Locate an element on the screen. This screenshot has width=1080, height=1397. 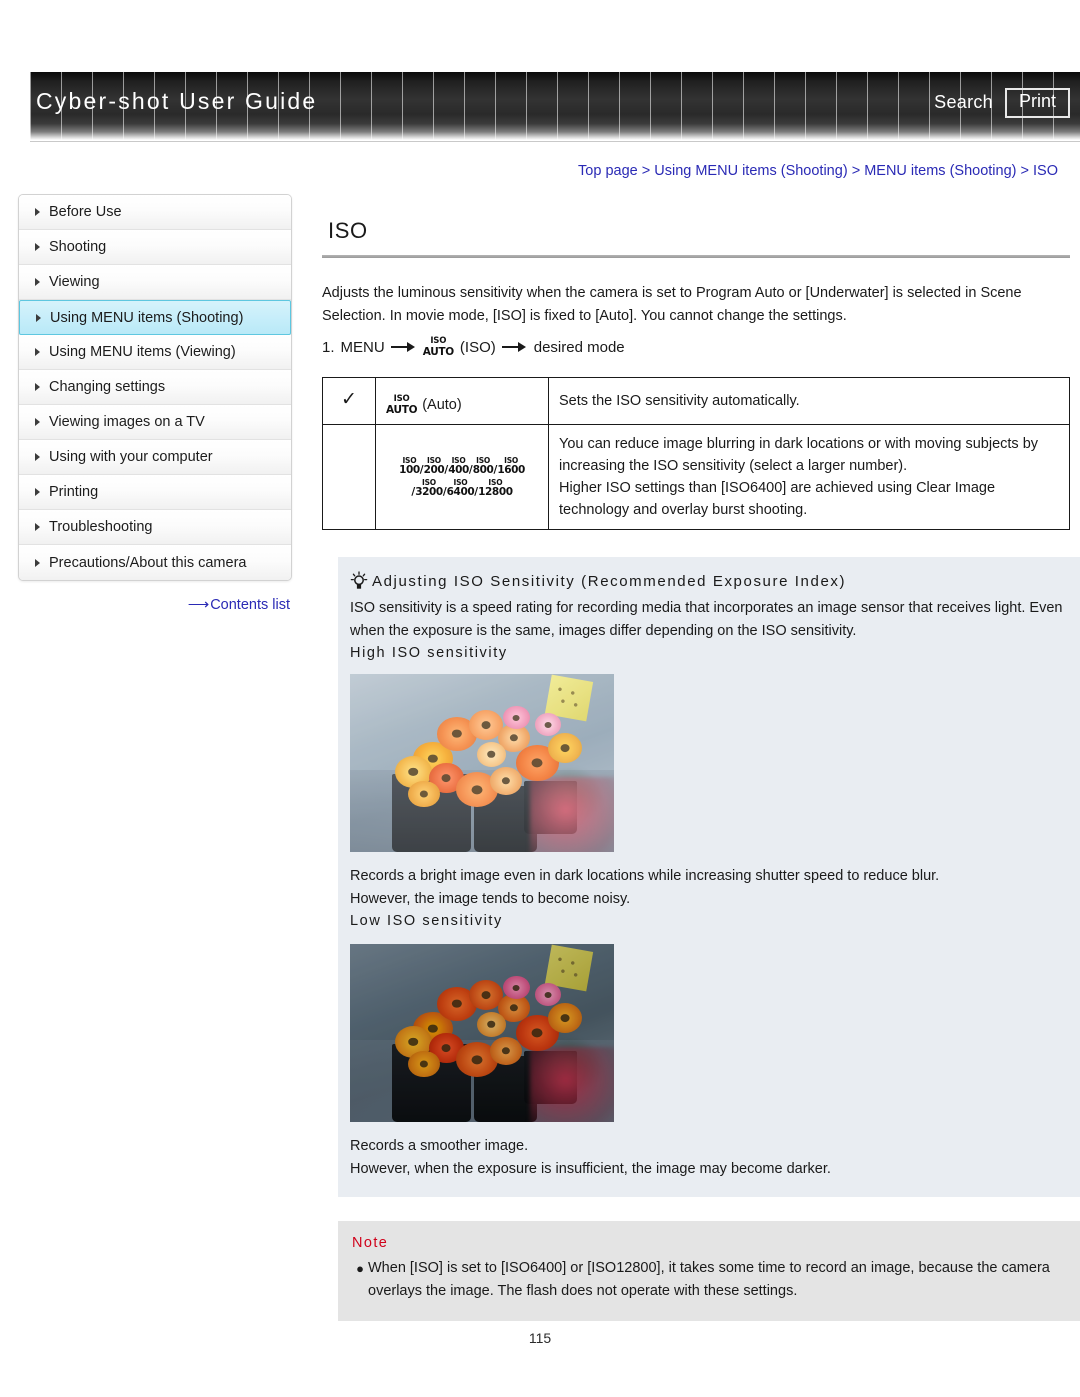
search-button: Search is located at coordinates (963, 102).